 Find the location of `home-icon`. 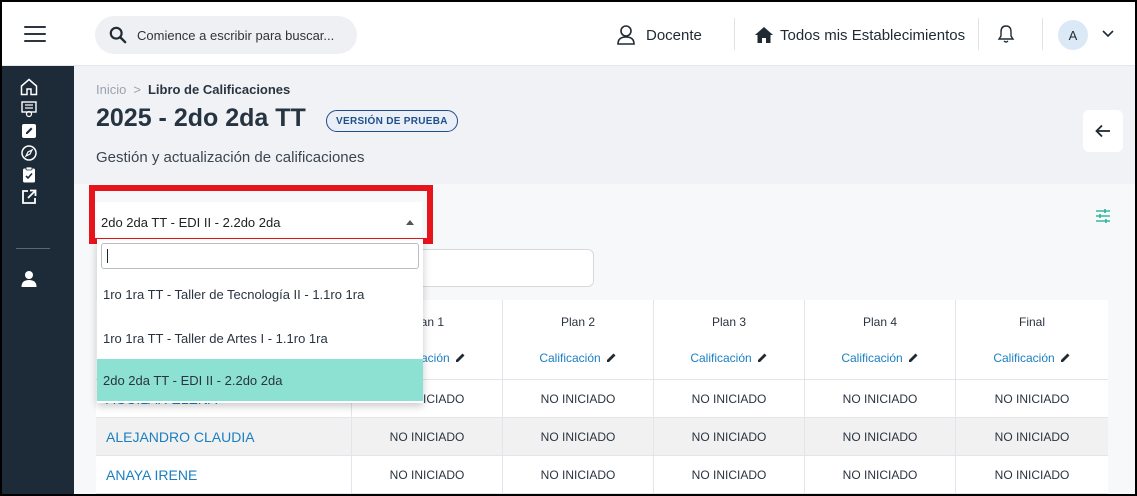

home-icon is located at coordinates (29, 87).